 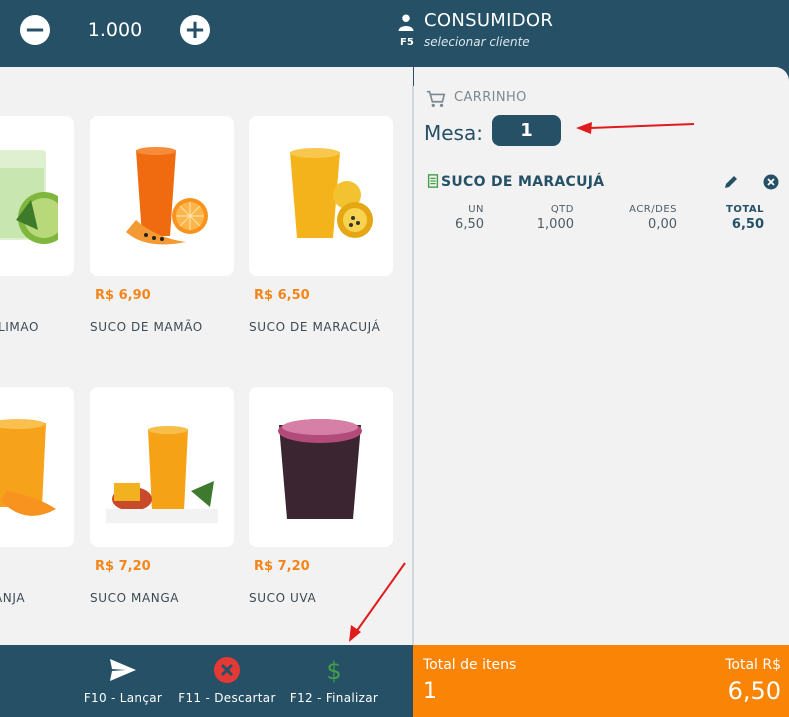 What do you see at coordinates (477, 42) in the screenshot?
I see `select-customer-link: selecionar cliente` at bounding box center [477, 42].